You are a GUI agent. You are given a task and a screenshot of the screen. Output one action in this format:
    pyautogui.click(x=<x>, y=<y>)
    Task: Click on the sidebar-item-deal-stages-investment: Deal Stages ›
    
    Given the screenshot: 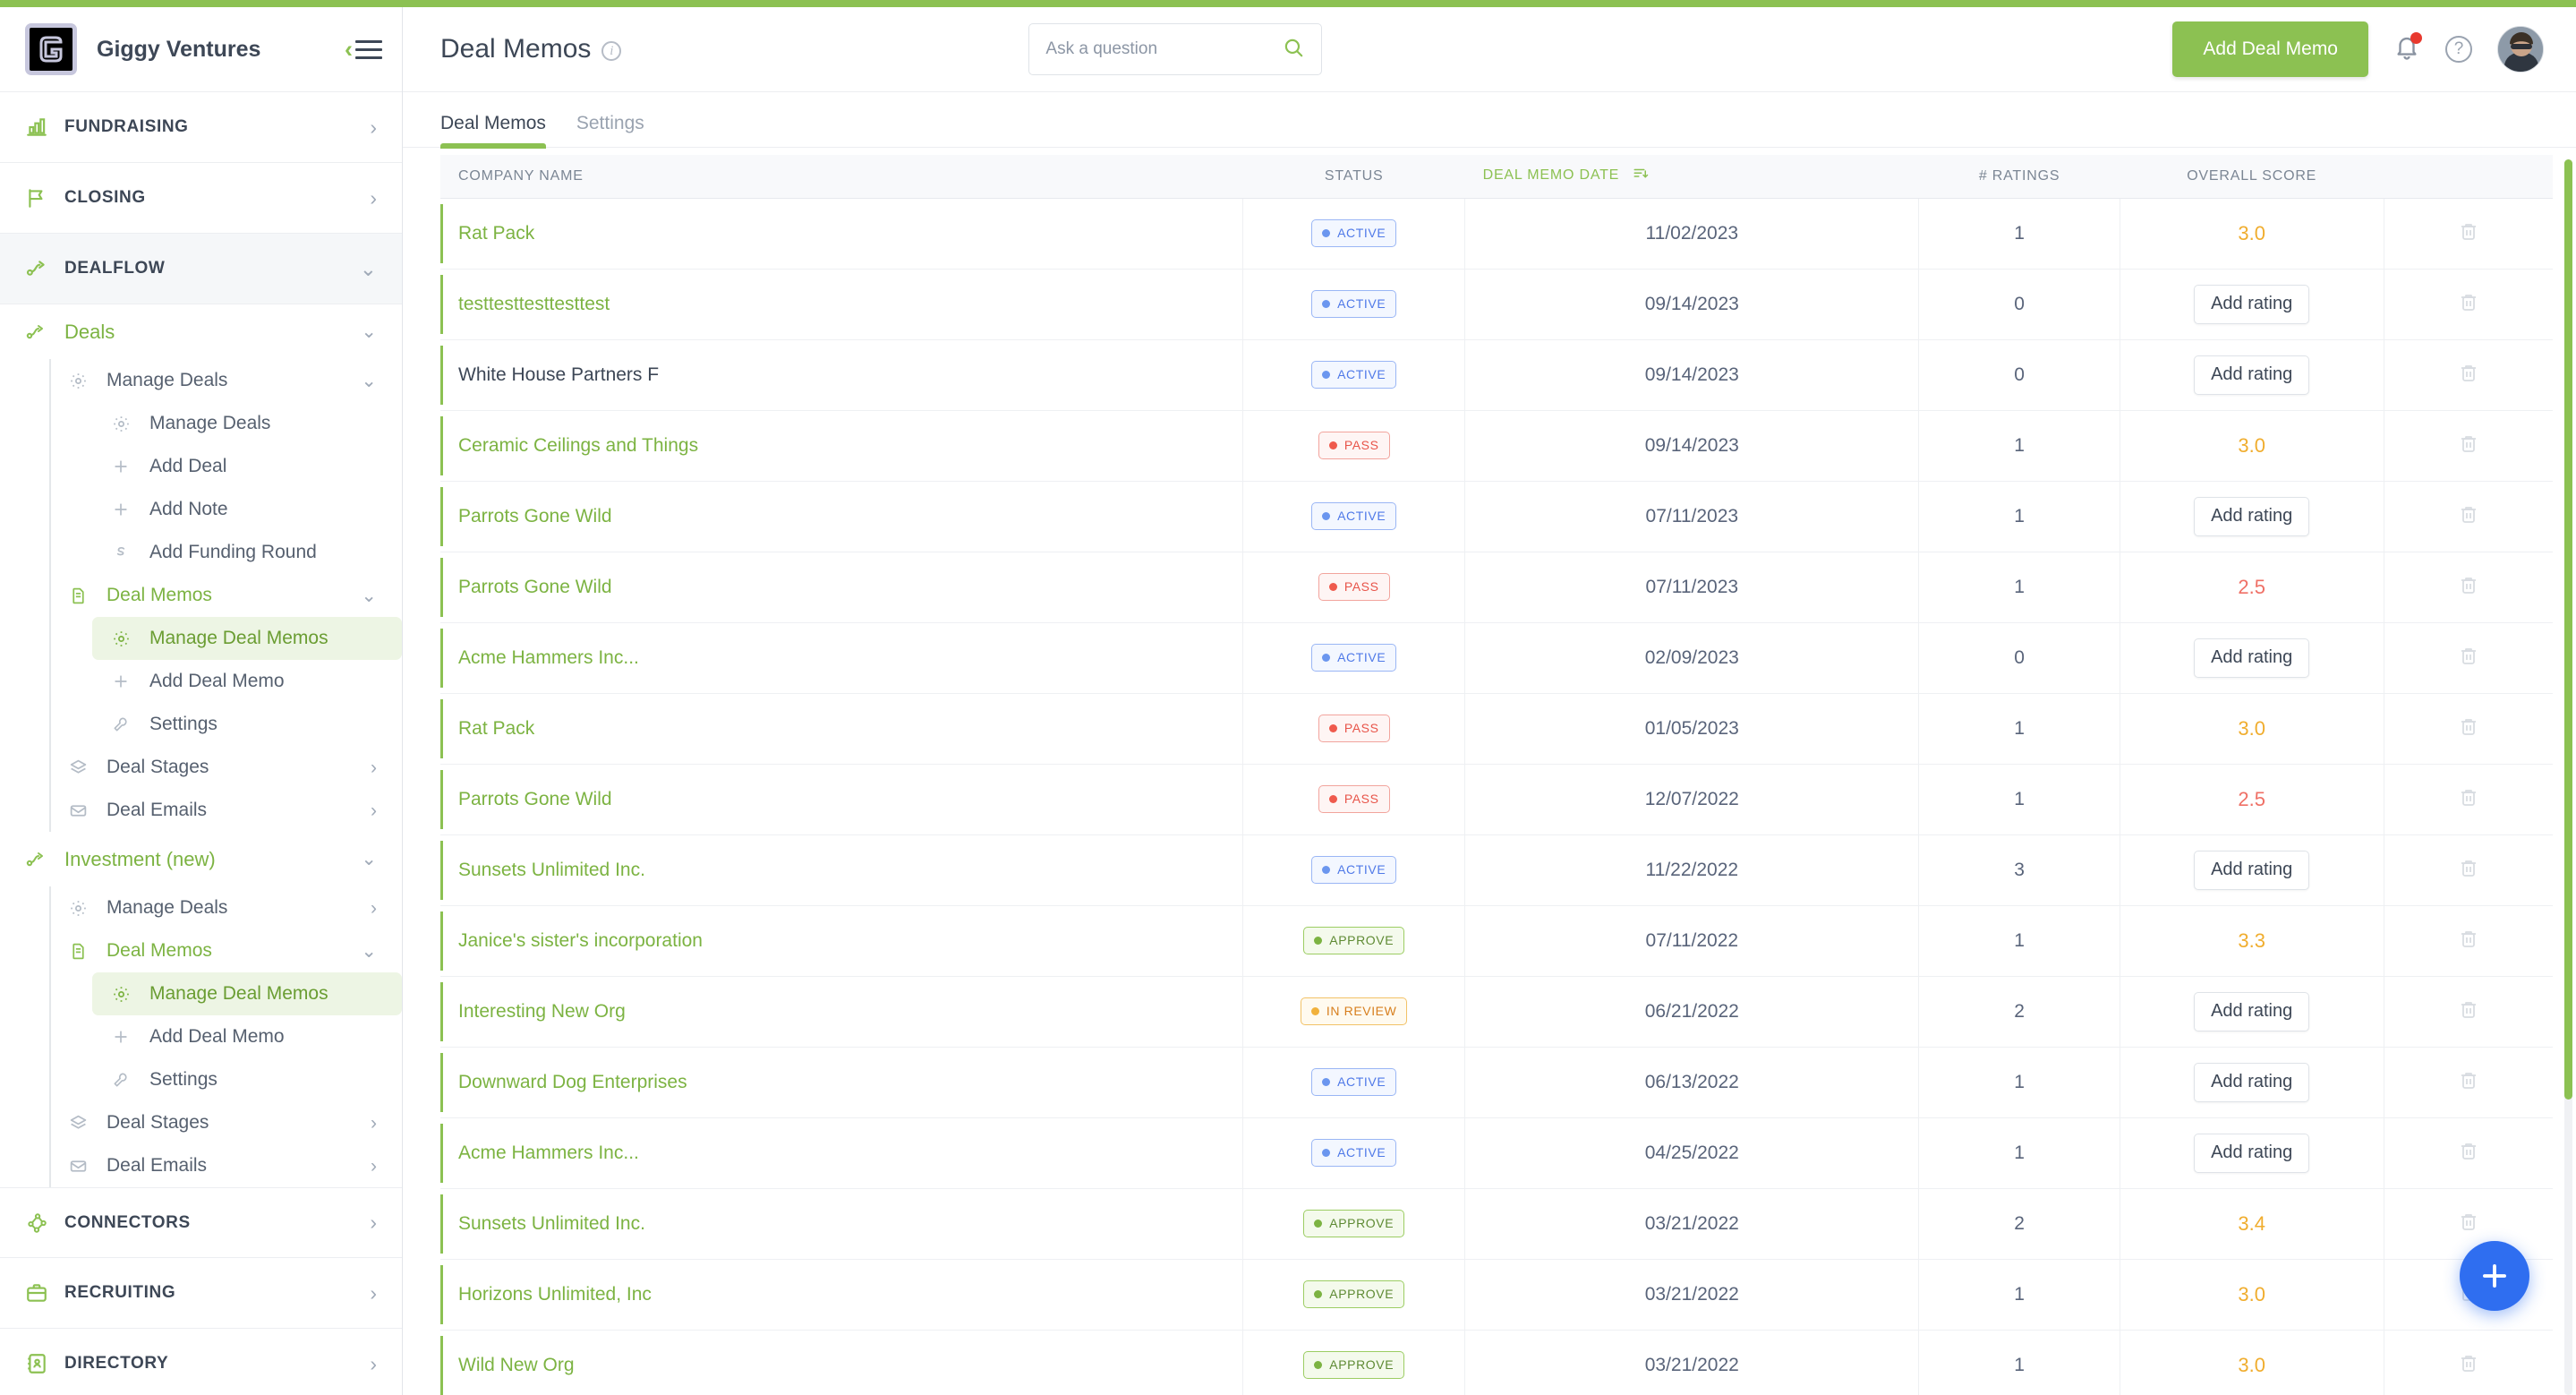 What is the action you would take?
    pyautogui.click(x=225, y=1122)
    